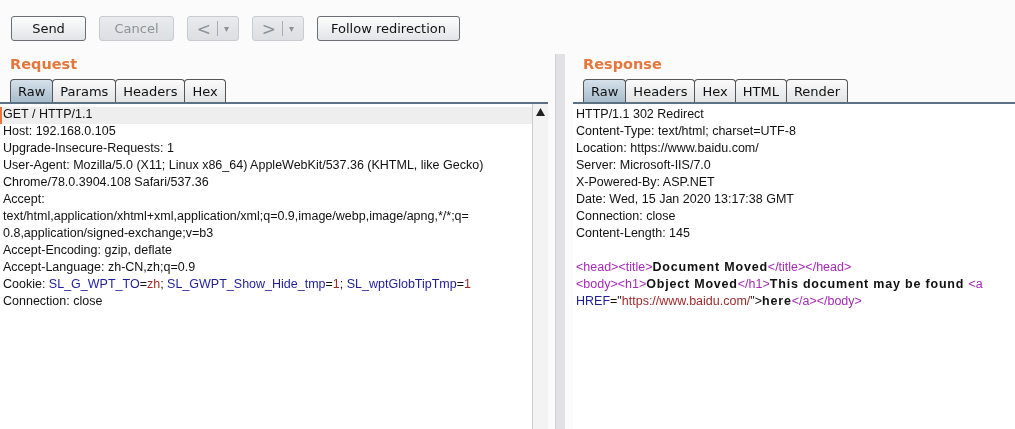  I want to click on code-line: Content-Type: text/html; charset=UTF-8, so click(686, 132).